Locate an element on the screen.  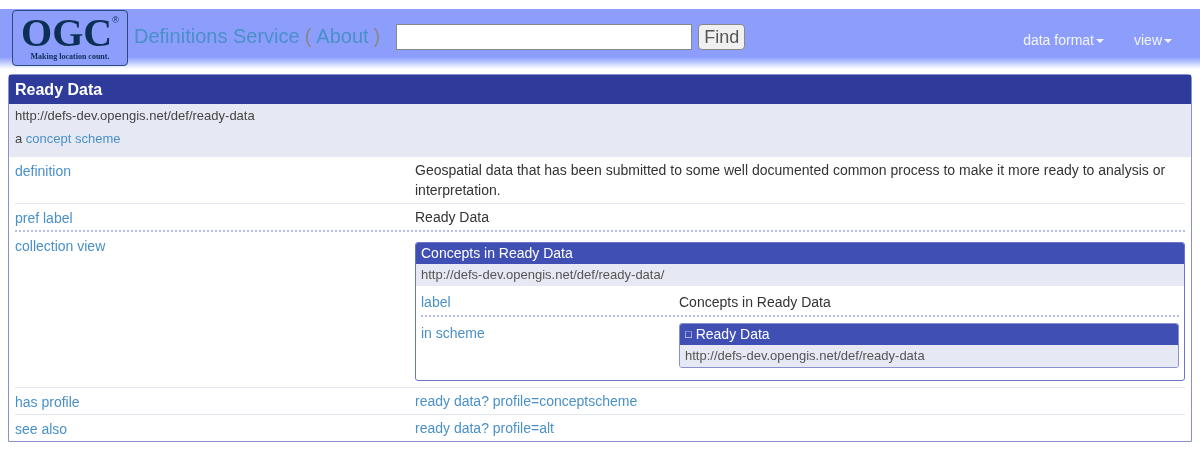
property-label: collection view is located at coordinates (215, 309).